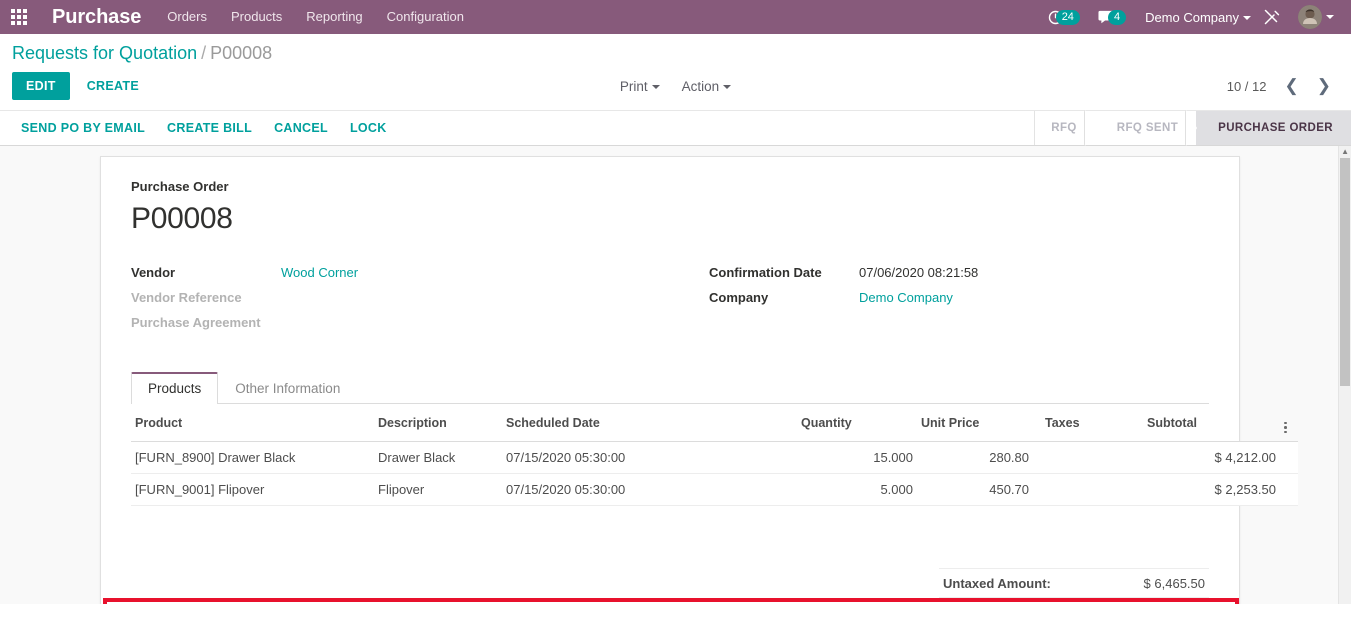 This screenshot has height=619, width=1351. I want to click on statusbar-buttons: SEND PO BY EMAIL CREATE BILL CANCEL LOCK, so click(199, 128).